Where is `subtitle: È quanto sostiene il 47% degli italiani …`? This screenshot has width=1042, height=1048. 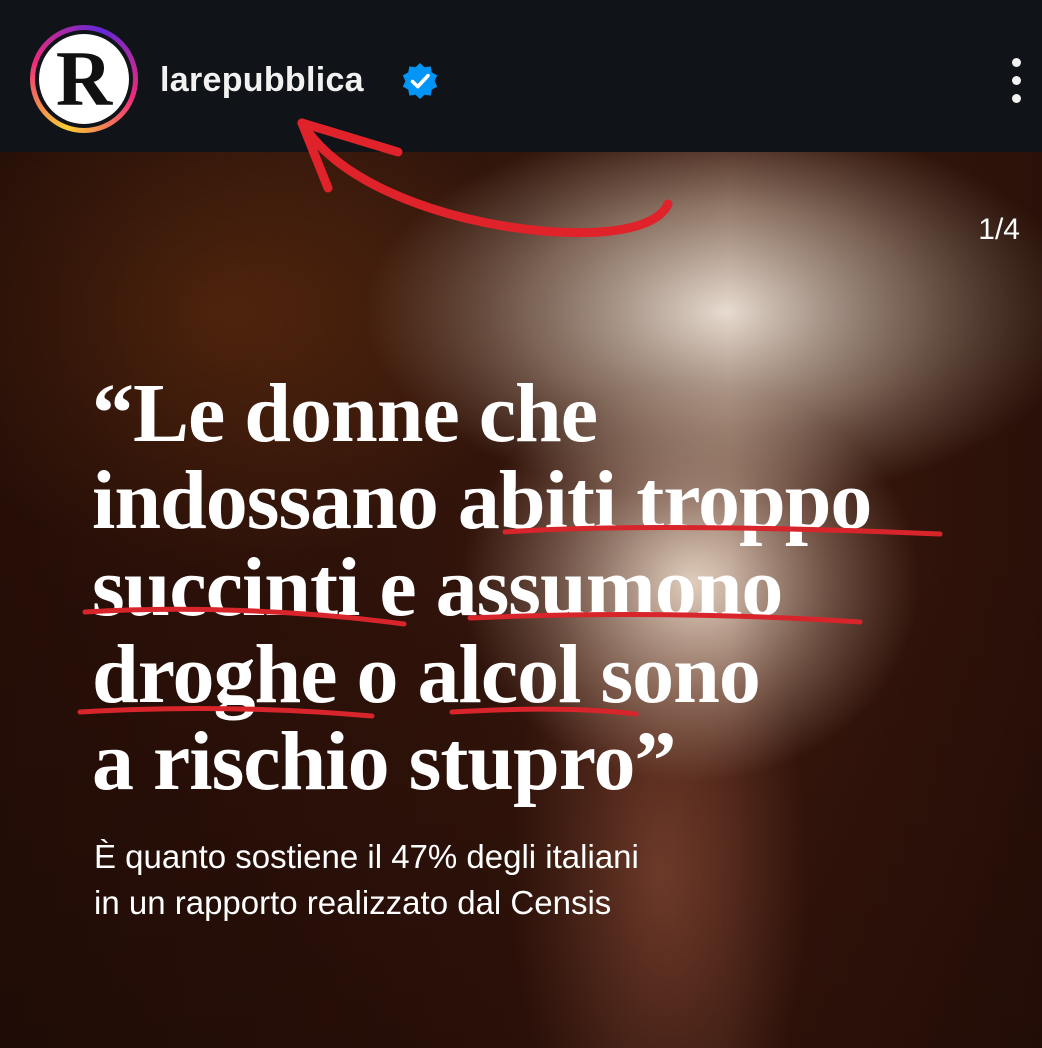 subtitle: È quanto sostiene il 47% degli italiani … is located at coordinates (494, 880).